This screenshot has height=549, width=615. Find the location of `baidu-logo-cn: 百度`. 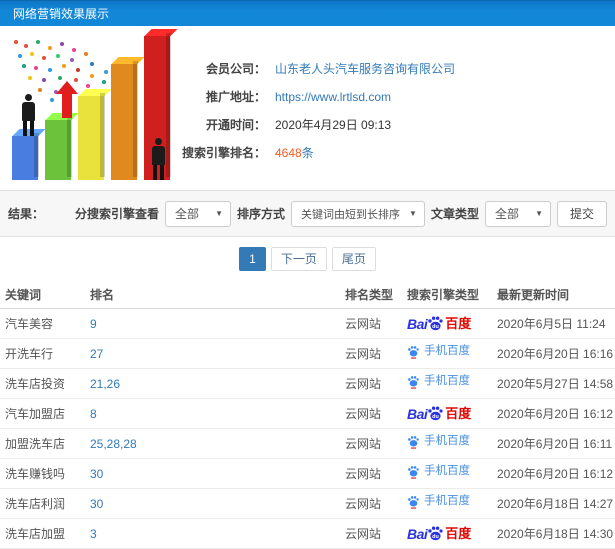

baidu-logo-cn: 百度 is located at coordinates (458, 323).